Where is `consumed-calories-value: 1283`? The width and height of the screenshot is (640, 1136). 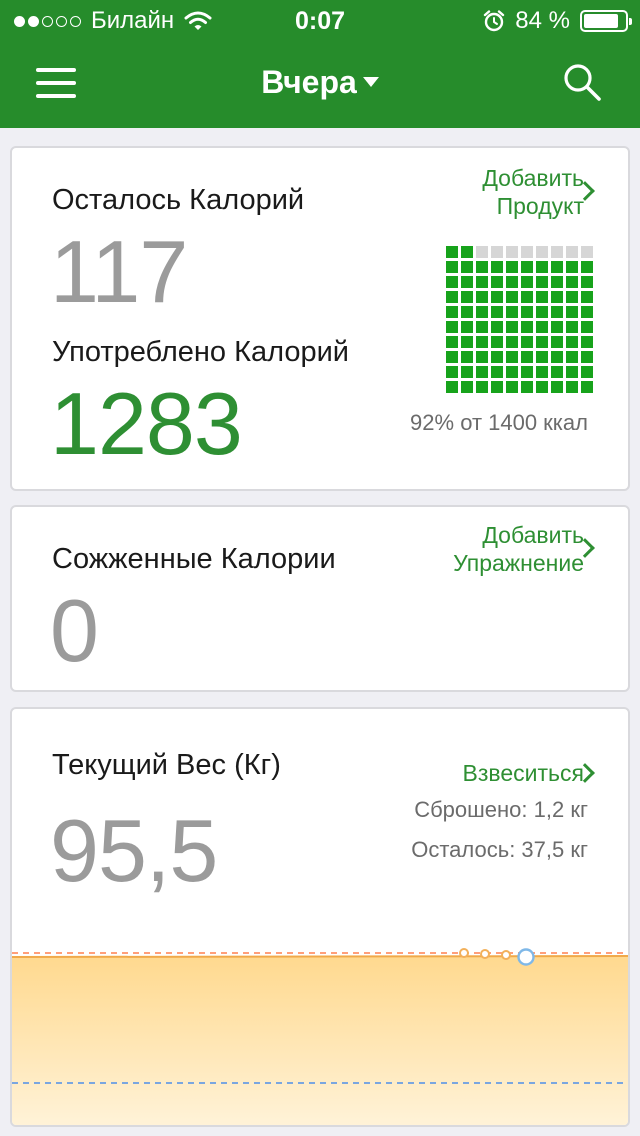 consumed-calories-value: 1283 is located at coordinates (146, 423).